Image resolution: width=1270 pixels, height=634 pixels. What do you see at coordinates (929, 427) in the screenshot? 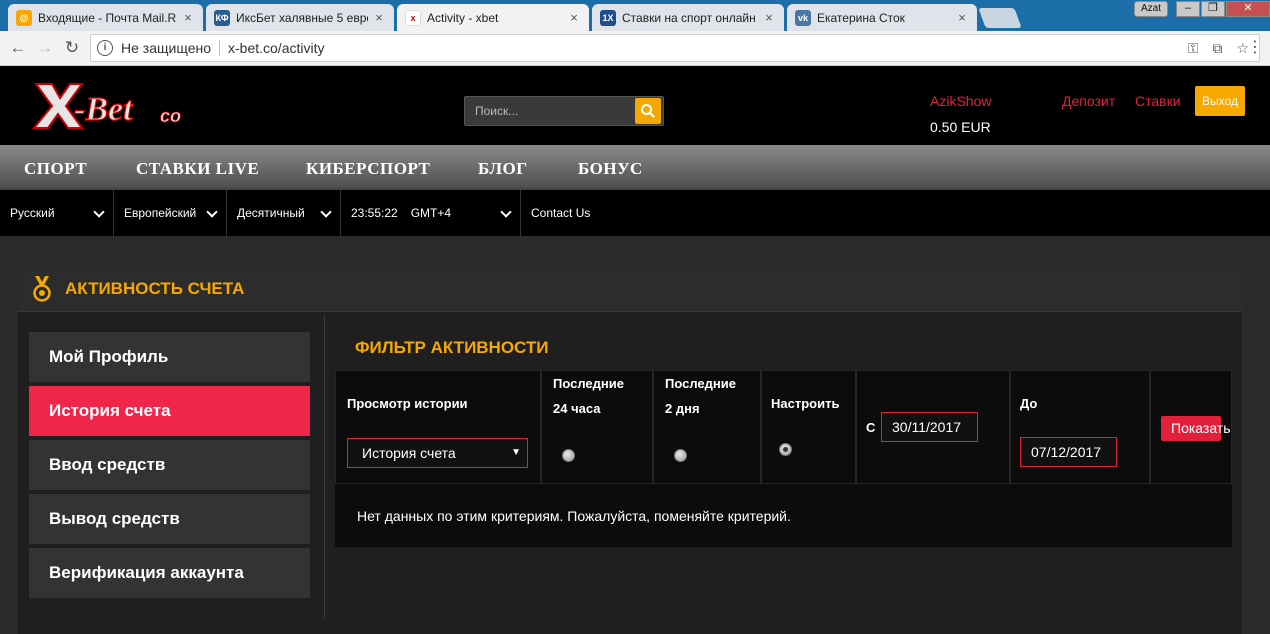
I see `from-date-input: 30/11/2017` at bounding box center [929, 427].